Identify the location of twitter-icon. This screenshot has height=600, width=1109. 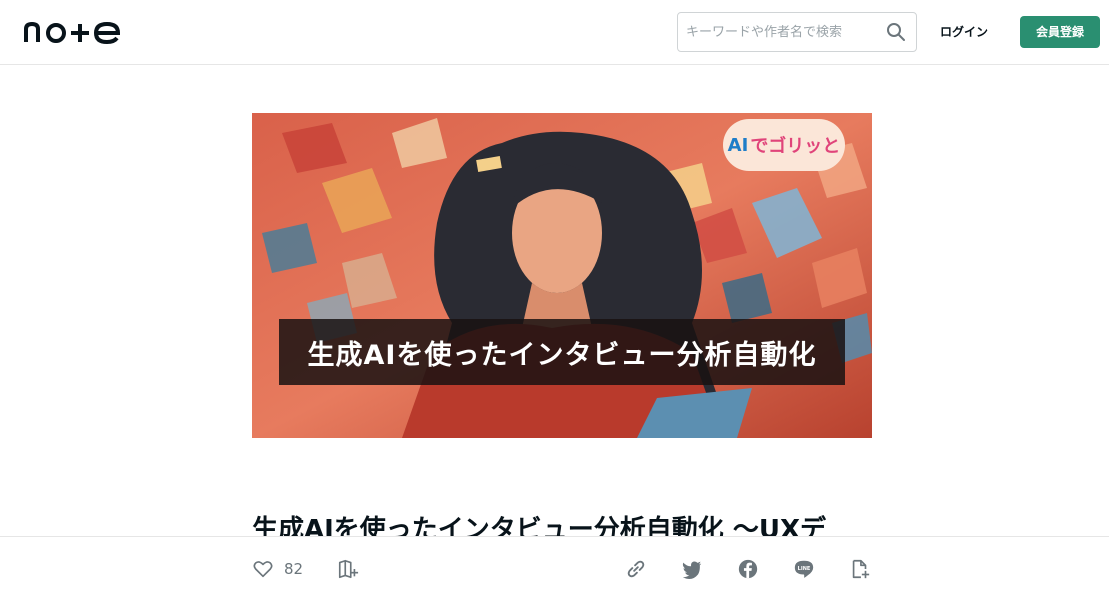
(692, 570).